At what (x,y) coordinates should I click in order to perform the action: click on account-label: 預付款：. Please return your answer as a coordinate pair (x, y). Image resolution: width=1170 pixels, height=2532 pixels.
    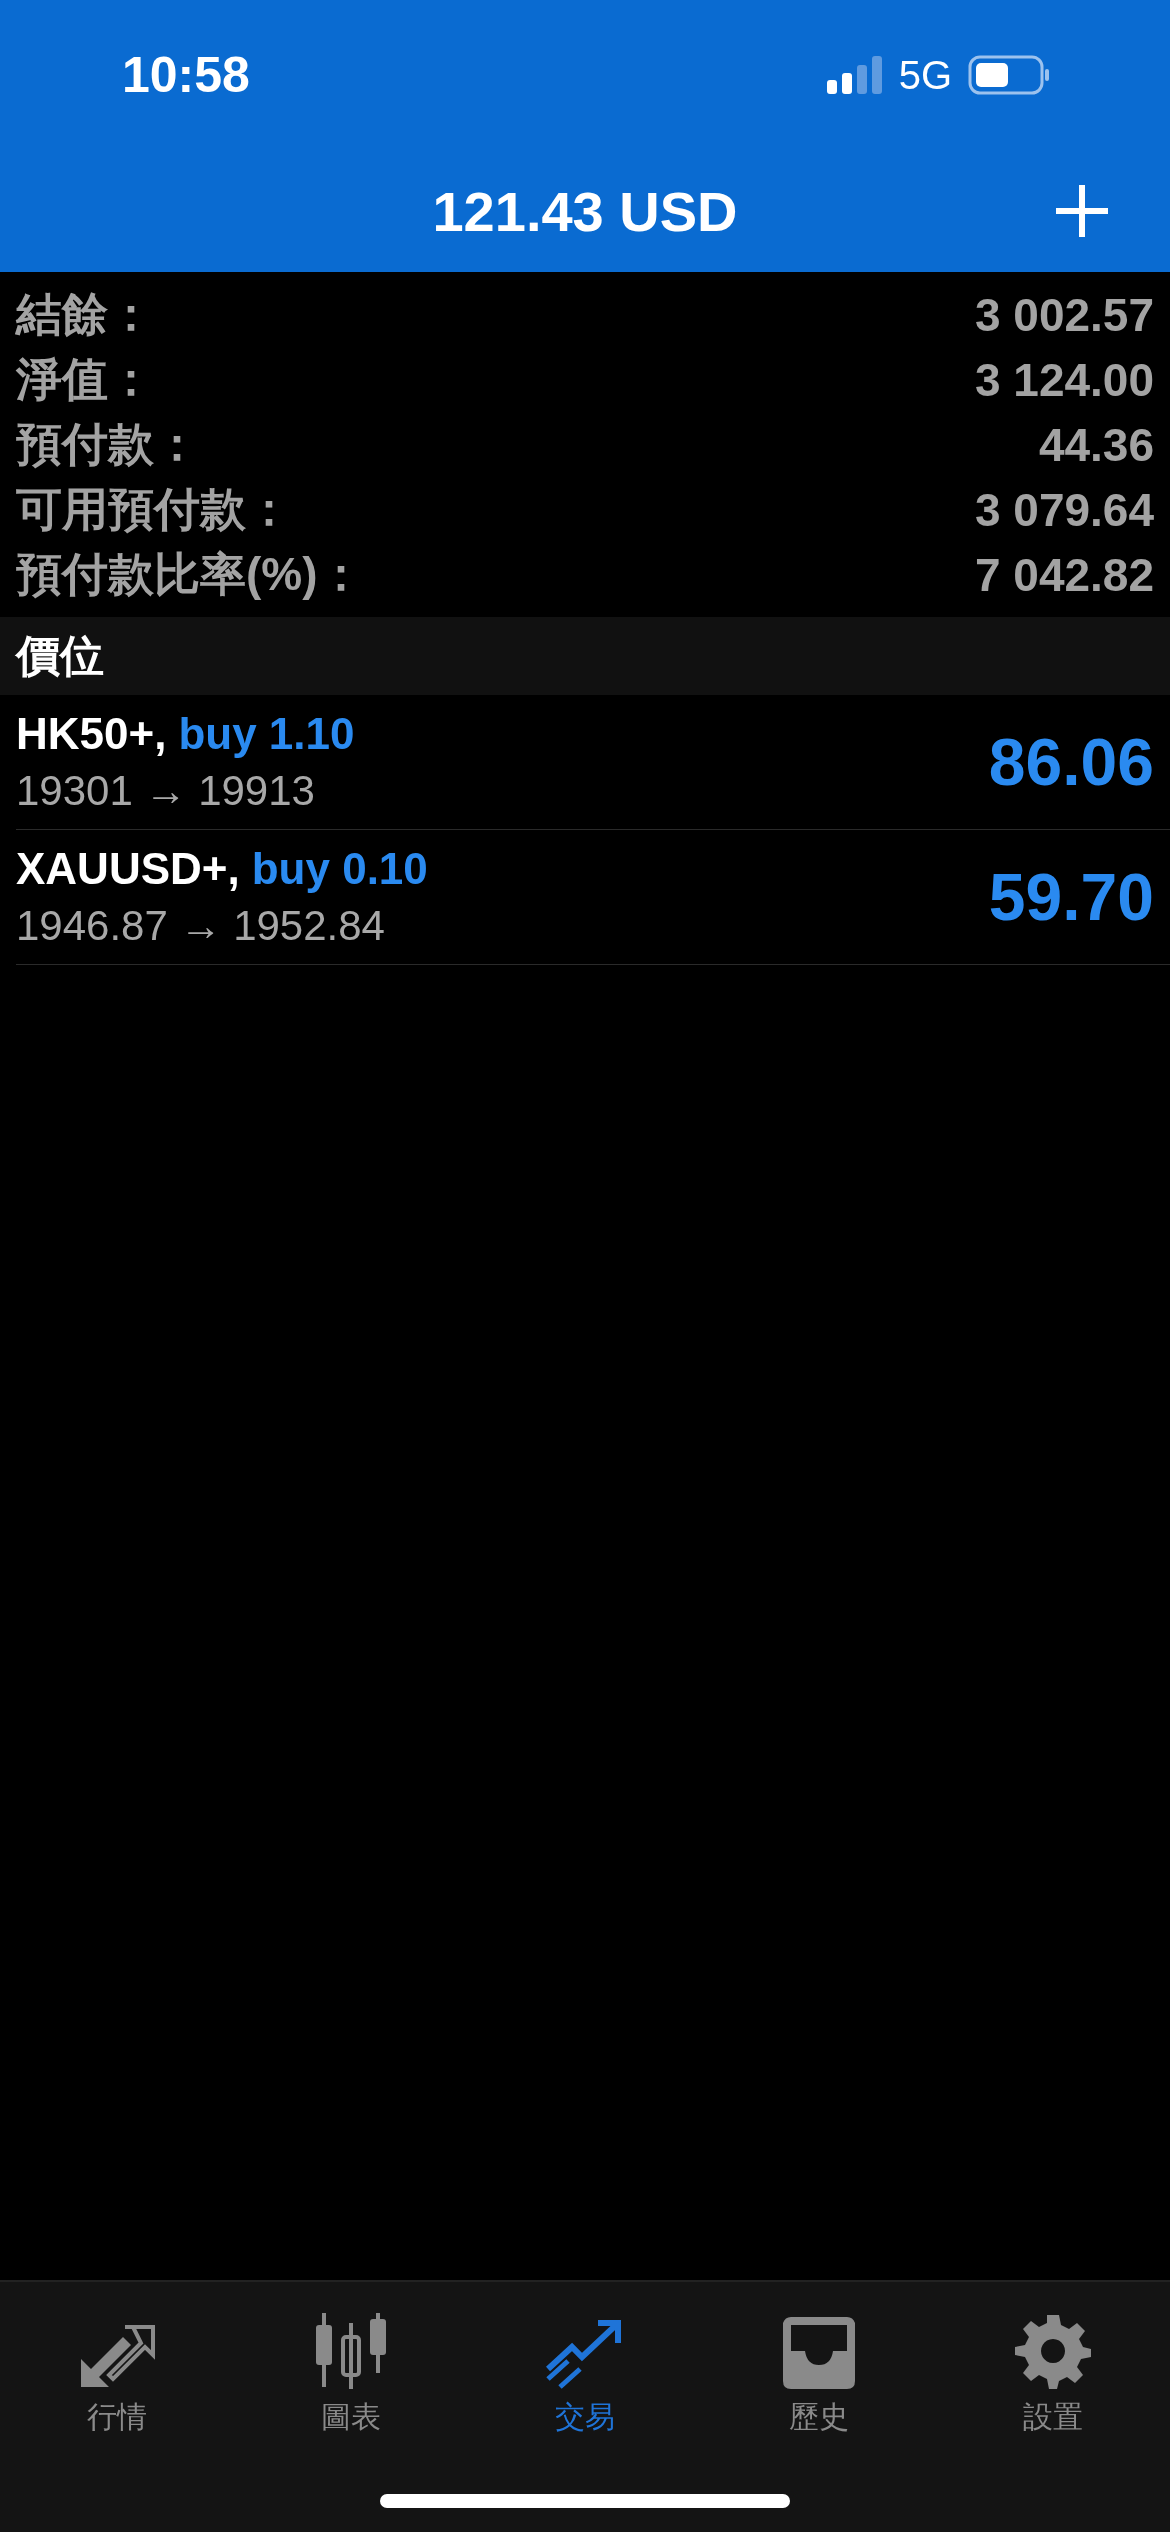
    Looking at the image, I should click on (108, 444).